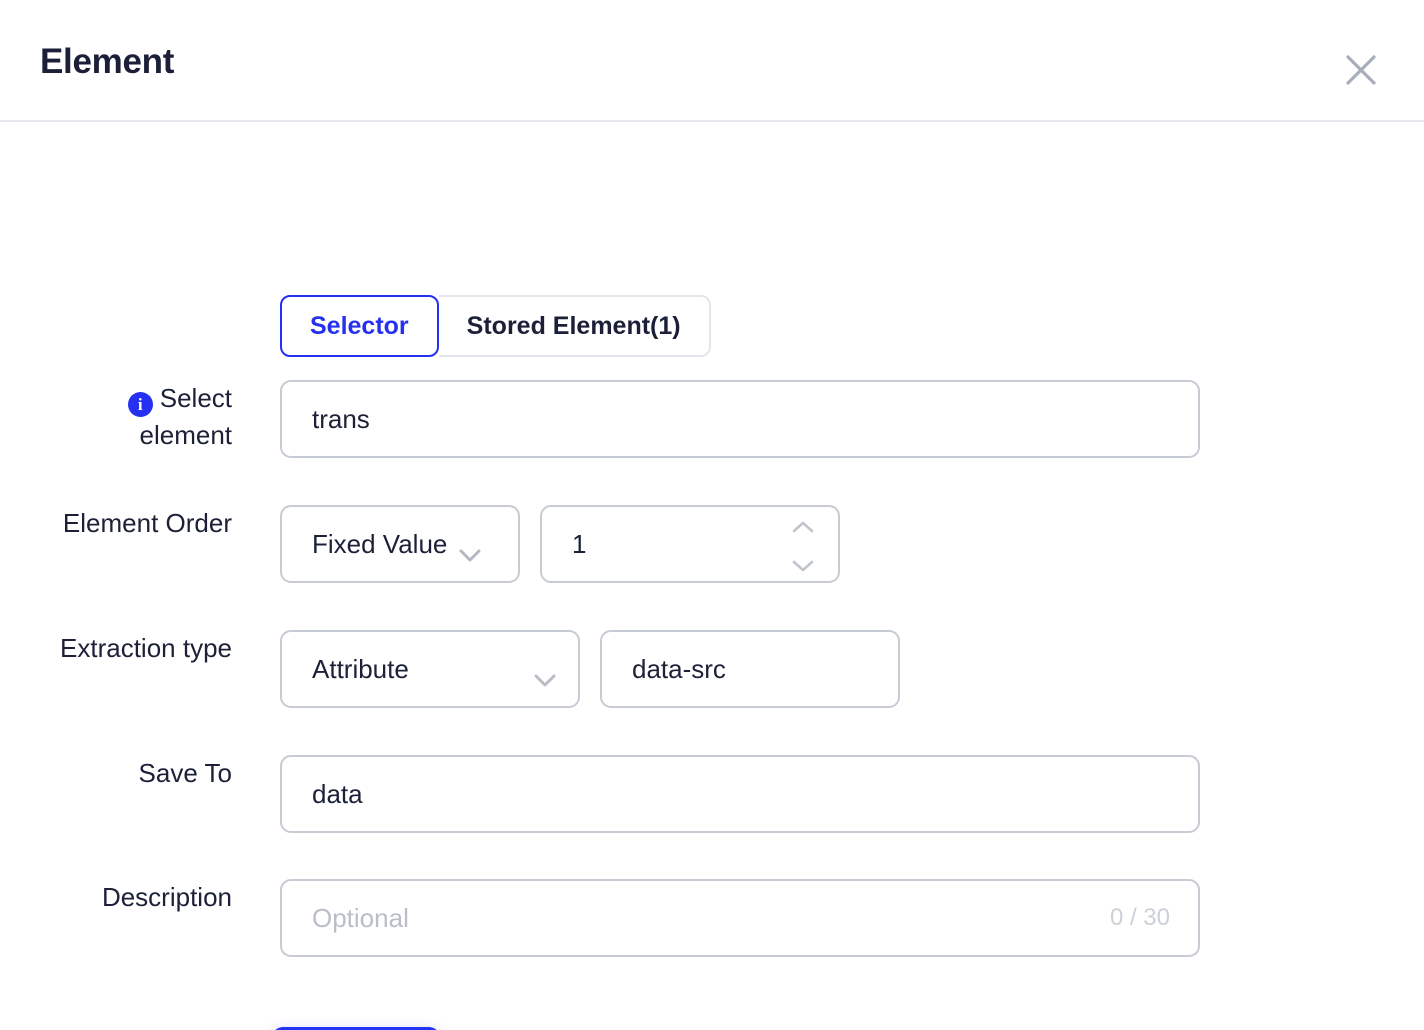  I want to click on element-order-number-input: 1, so click(690, 544).